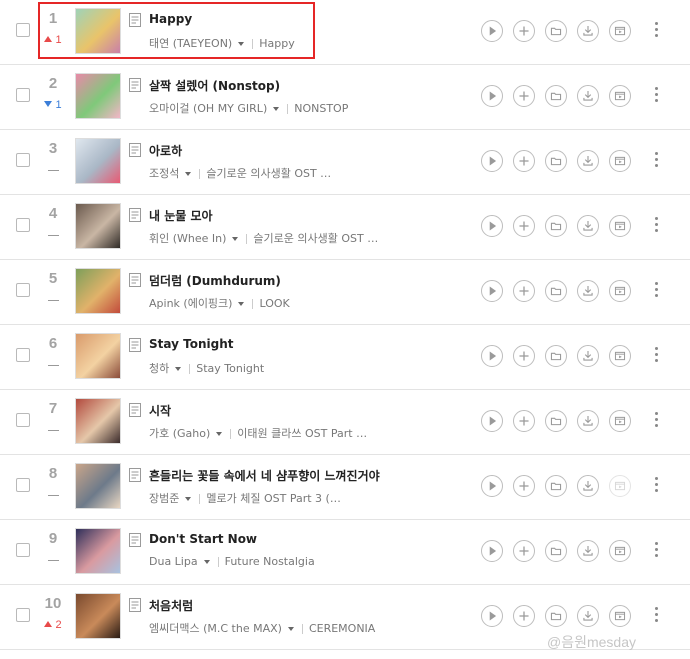  Describe the element at coordinates (159, 368) in the screenshot. I see `artist-link: 청하` at that location.